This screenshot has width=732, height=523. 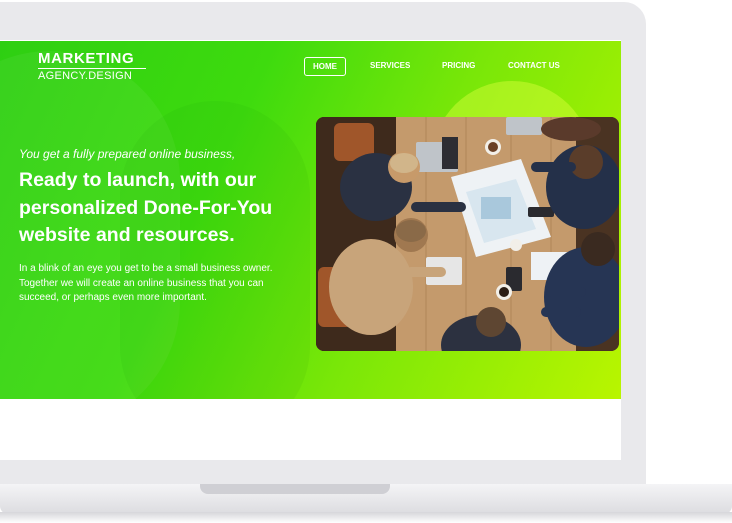 I want to click on logo-divider, so click(x=92, y=68).